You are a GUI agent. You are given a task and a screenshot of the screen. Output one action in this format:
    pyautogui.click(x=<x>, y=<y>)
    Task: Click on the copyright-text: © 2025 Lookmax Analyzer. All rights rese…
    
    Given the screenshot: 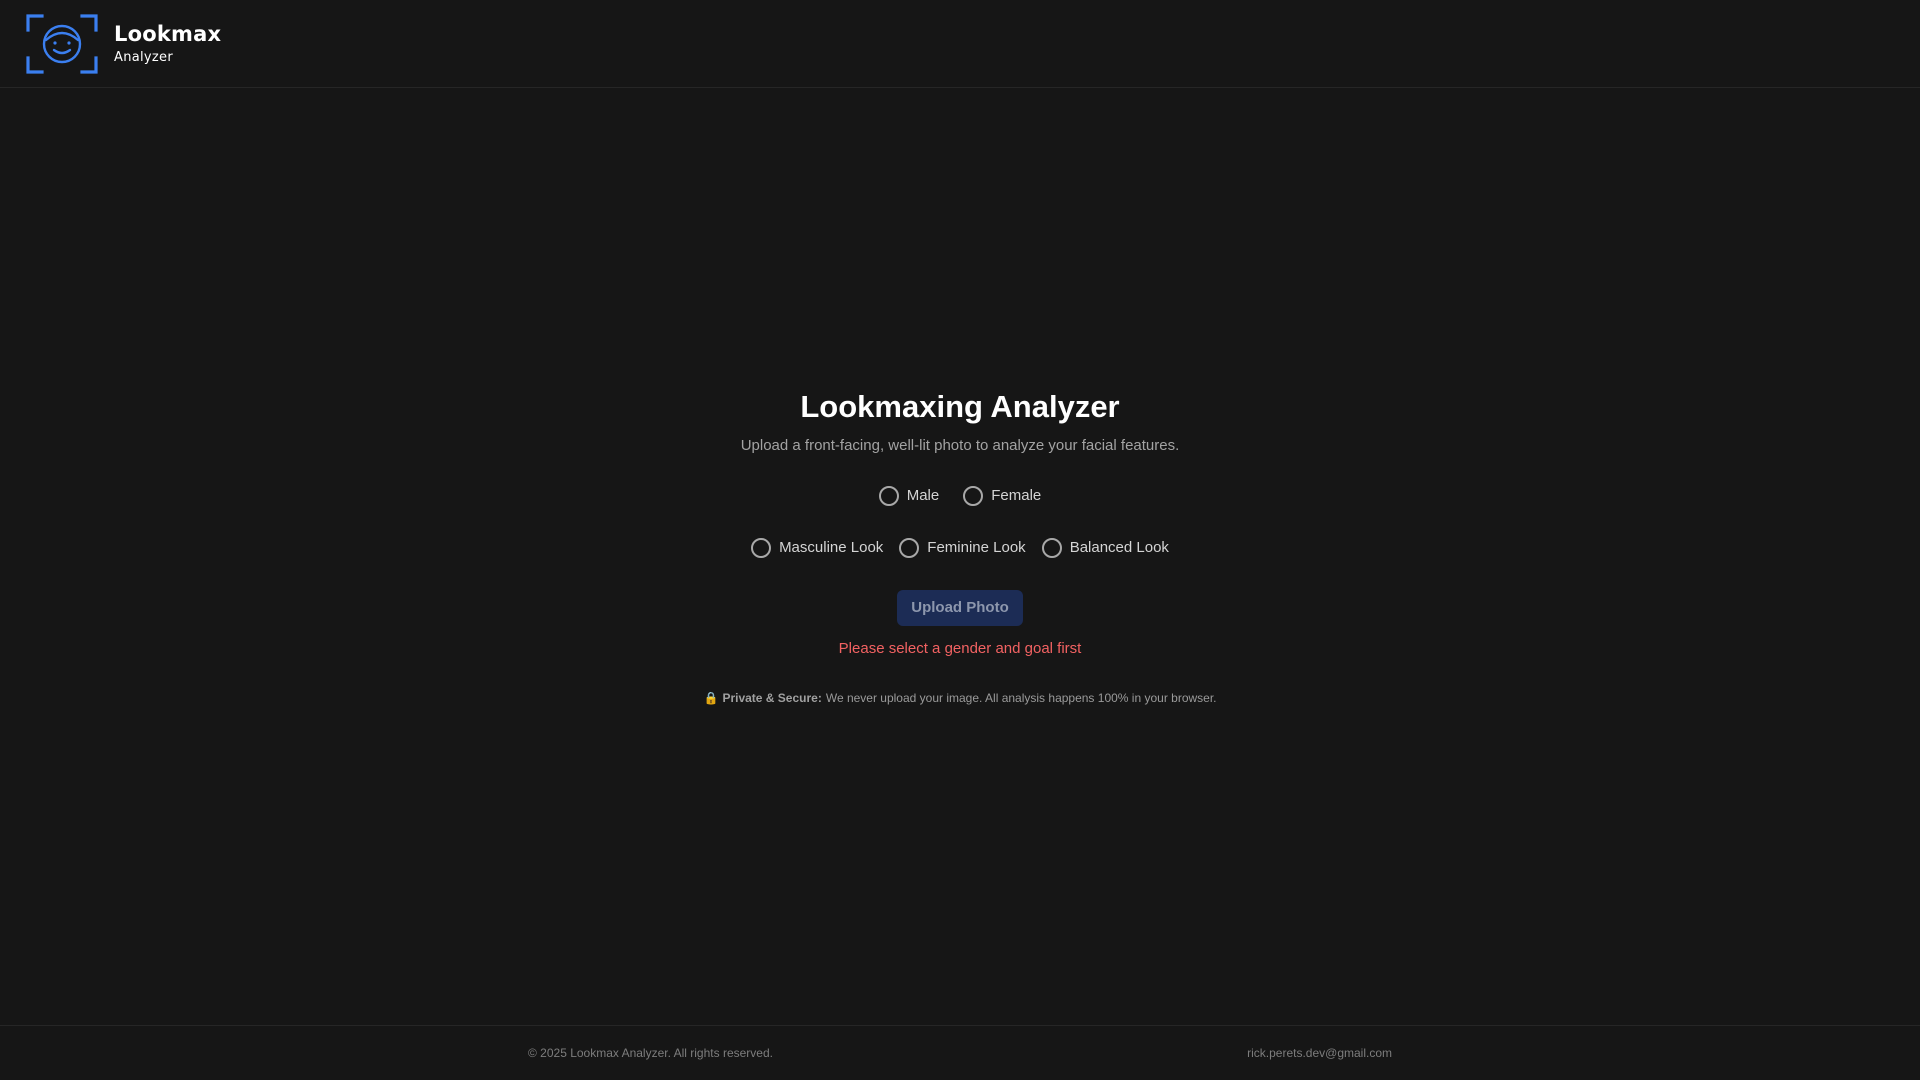 What is the action you would take?
    pyautogui.click(x=650, y=1053)
    